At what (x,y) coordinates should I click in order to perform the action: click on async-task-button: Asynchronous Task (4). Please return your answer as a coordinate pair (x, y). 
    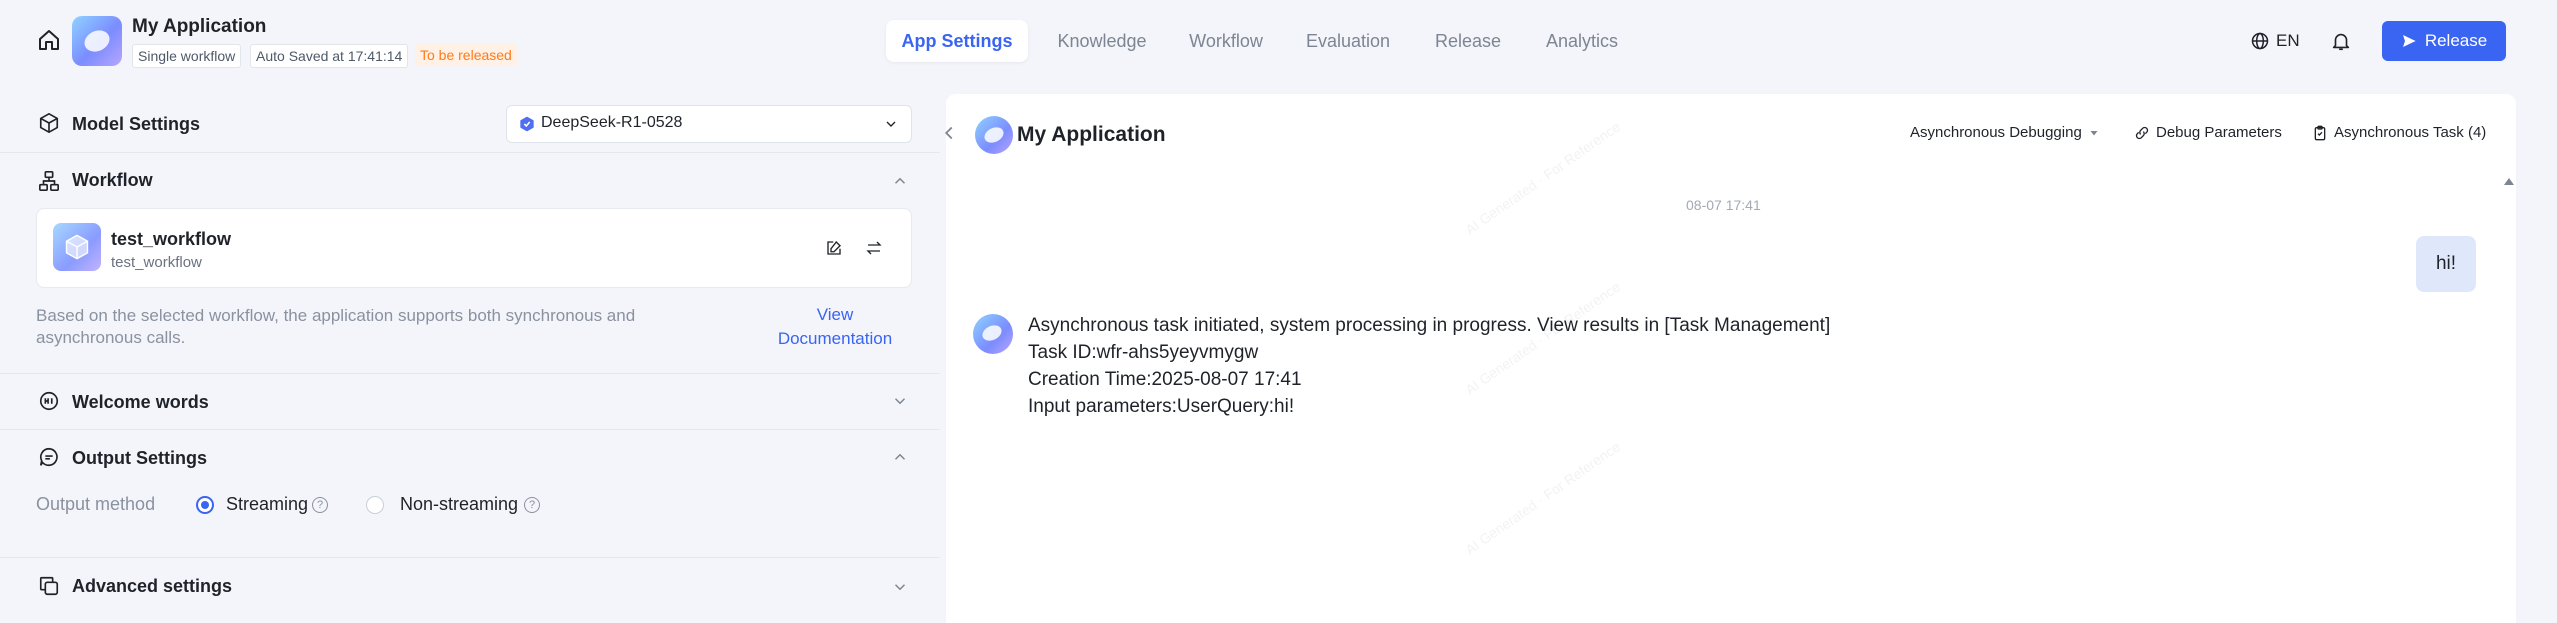
    Looking at the image, I should click on (2399, 132).